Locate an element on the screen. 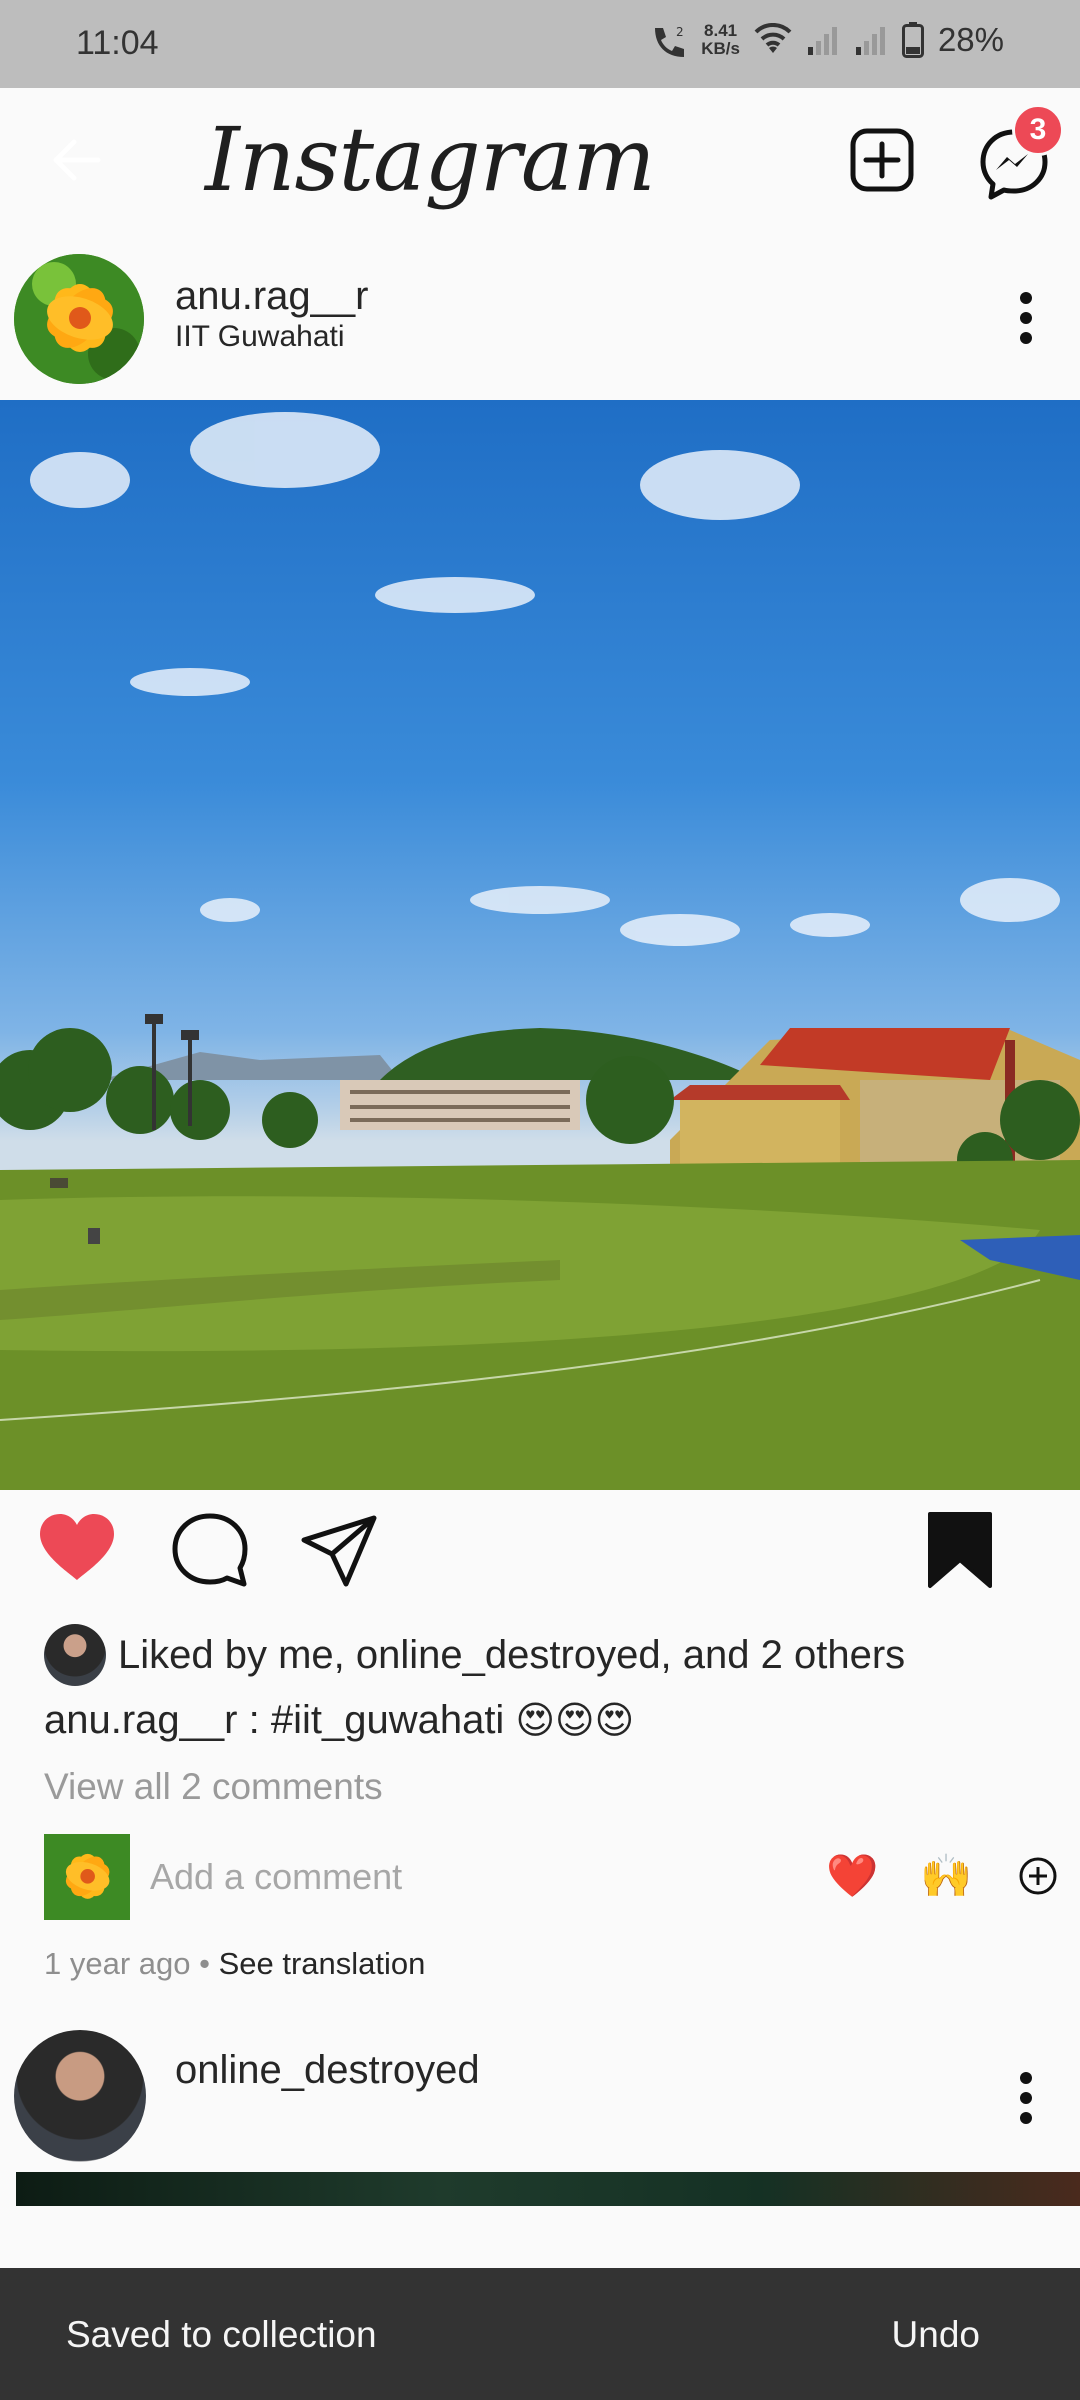  see-translation-link: See translation is located at coordinates (322, 1963).